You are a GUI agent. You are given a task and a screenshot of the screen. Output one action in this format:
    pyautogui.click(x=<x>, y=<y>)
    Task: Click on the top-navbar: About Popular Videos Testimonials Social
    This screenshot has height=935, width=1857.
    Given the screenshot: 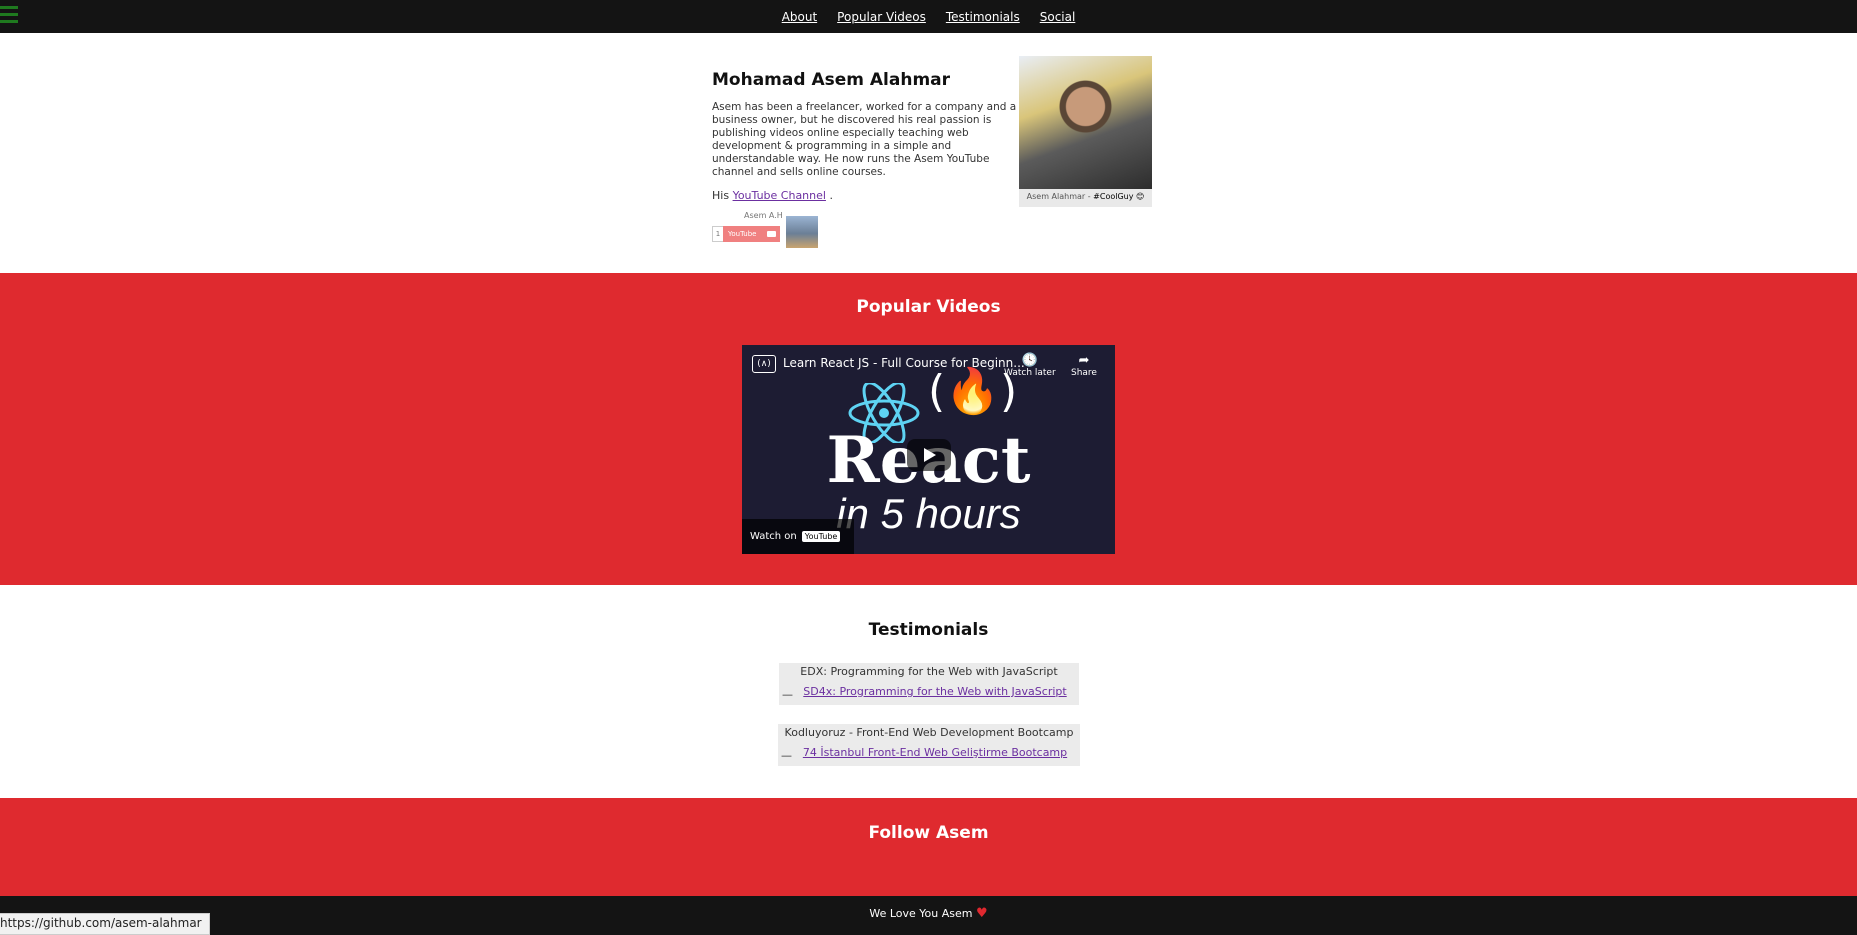 What is the action you would take?
    pyautogui.click(x=928, y=16)
    